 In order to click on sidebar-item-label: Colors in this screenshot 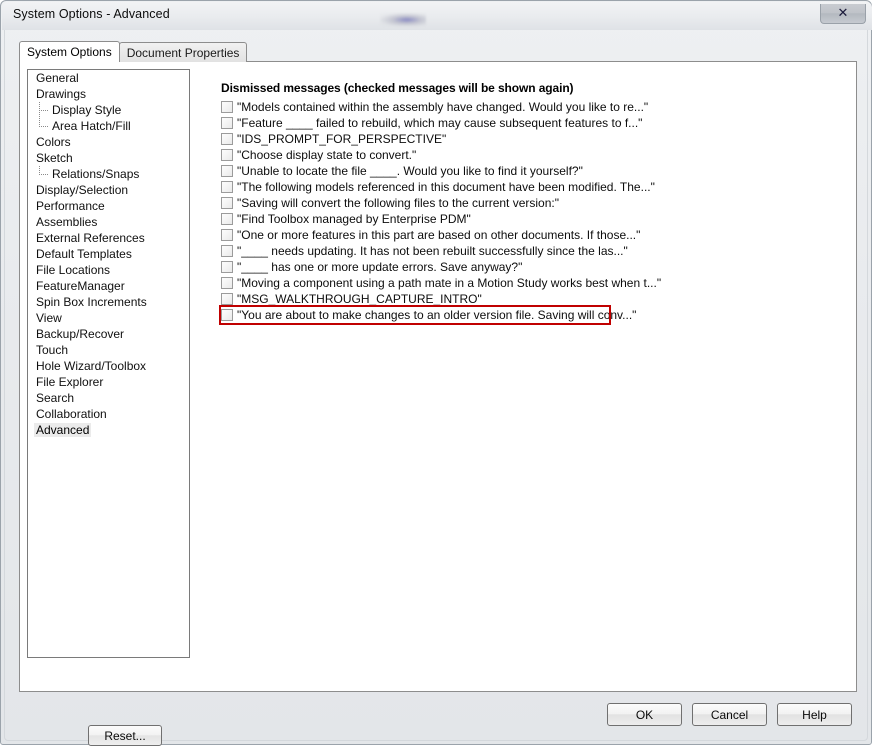, I will do `click(53, 142)`.